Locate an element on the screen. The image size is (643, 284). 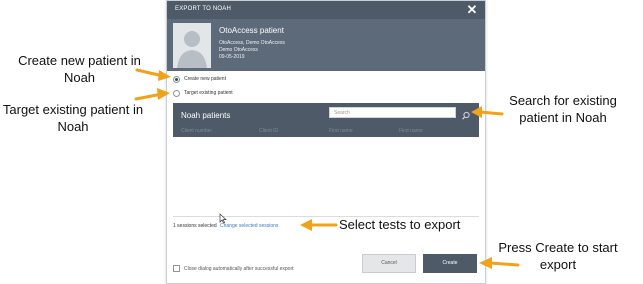
column-header-first-name-2: First name is located at coordinates (411, 131).